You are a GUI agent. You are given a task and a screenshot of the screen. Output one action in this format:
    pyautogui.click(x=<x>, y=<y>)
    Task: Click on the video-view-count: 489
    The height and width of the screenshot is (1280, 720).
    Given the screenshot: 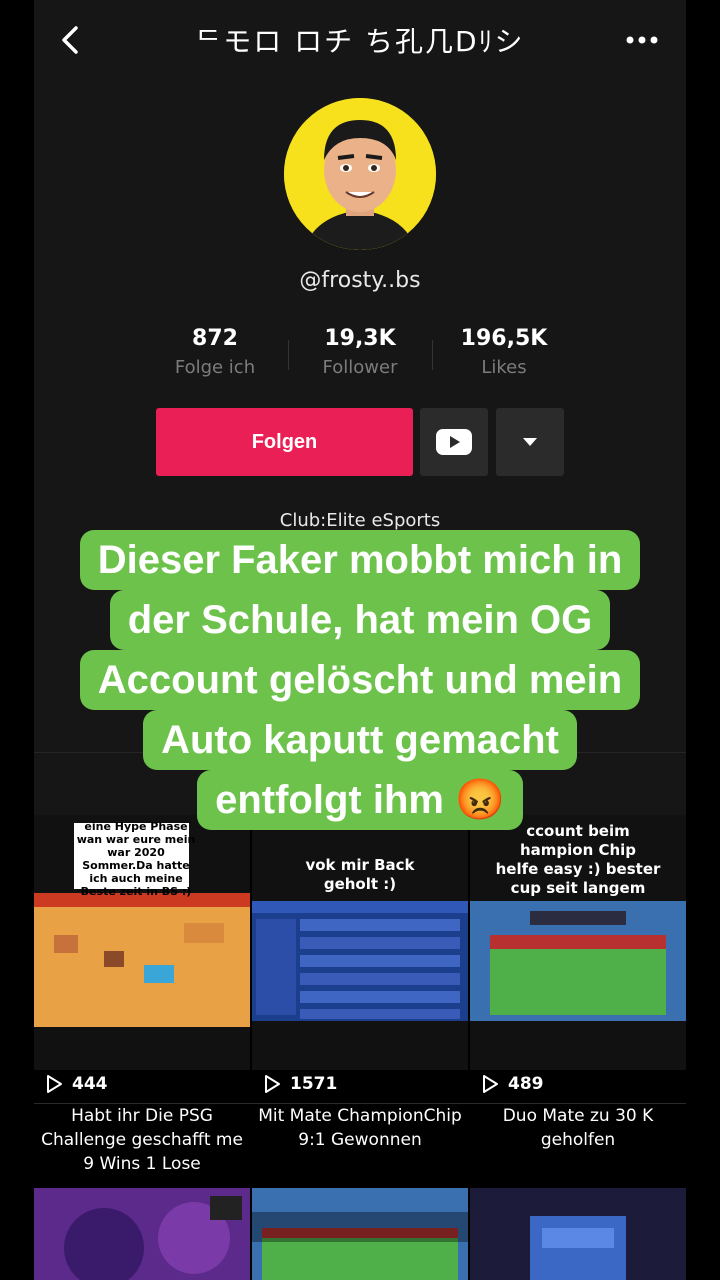 What is the action you would take?
    pyautogui.click(x=512, y=1084)
    